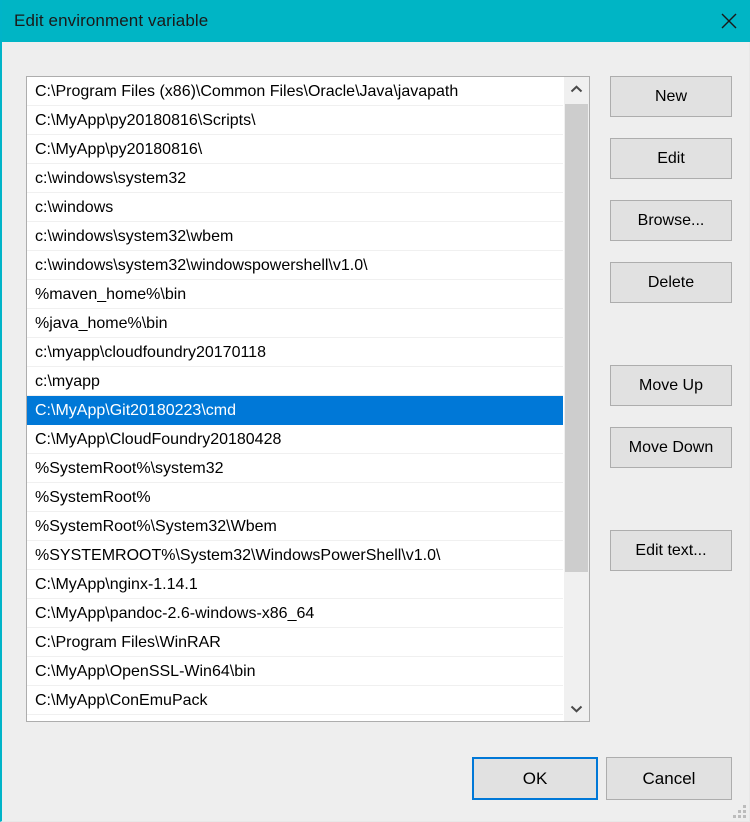 The image size is (750, 822). I want to click on list-item: c:\windows\system32\wbem, so click(295, 236).